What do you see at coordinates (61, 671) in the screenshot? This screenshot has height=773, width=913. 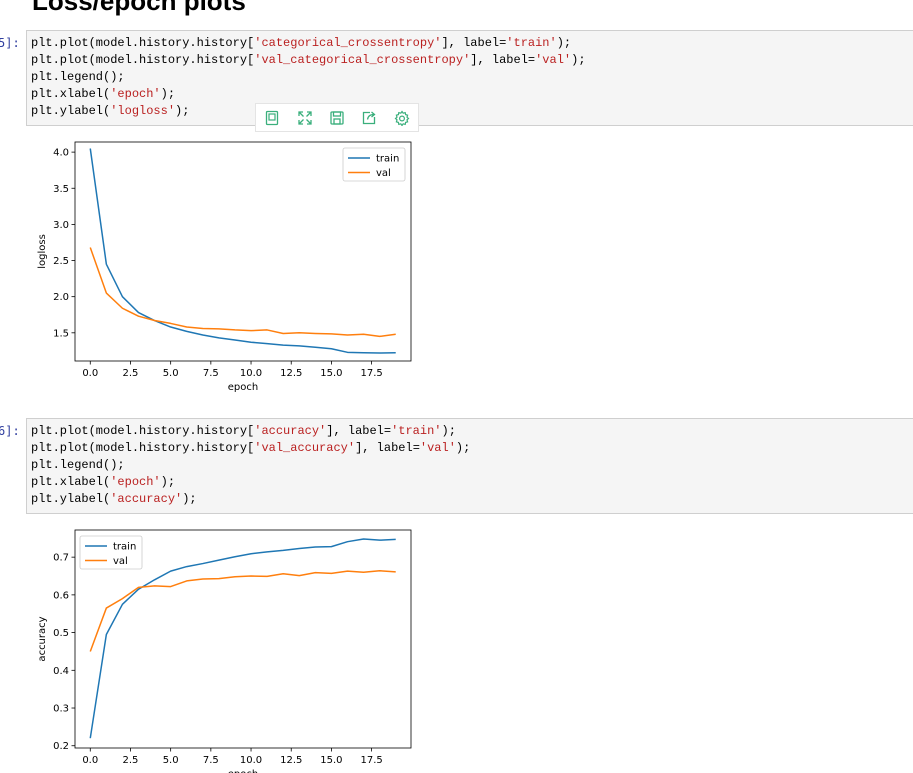 I see `y-tick-label: 0.4` at bounding box center [61, 671].